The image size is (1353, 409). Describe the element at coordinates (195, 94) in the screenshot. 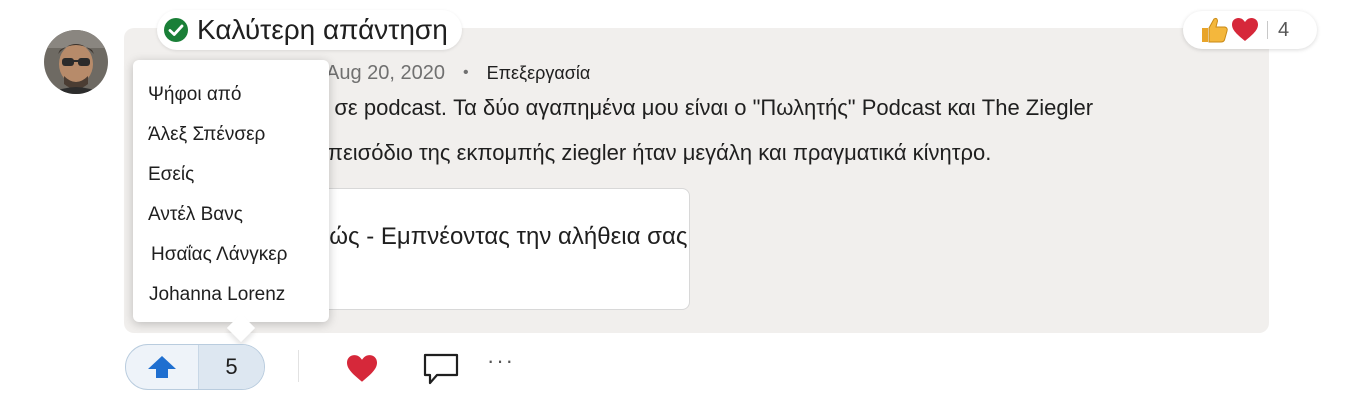

I see `popup-title: Ψήφοι από` at that location.